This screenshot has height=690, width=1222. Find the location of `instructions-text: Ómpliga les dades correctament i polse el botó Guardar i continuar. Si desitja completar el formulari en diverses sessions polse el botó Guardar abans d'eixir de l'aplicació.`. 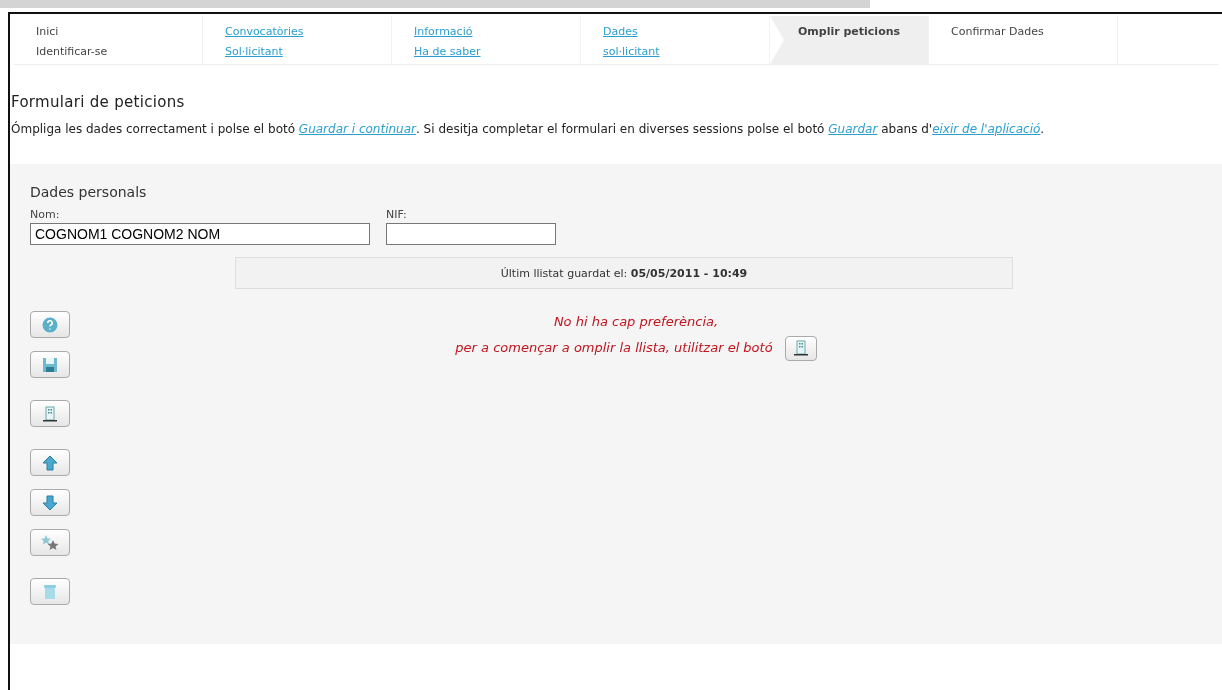

instructions-text: Ómpliga les dades correctament i polse el botó Guardar i continuar. Si desitja completar el formulari en diverses sessions polse el botó Guardar abans d'eixir de l'aplicació. is located at coordinates (528, 129).